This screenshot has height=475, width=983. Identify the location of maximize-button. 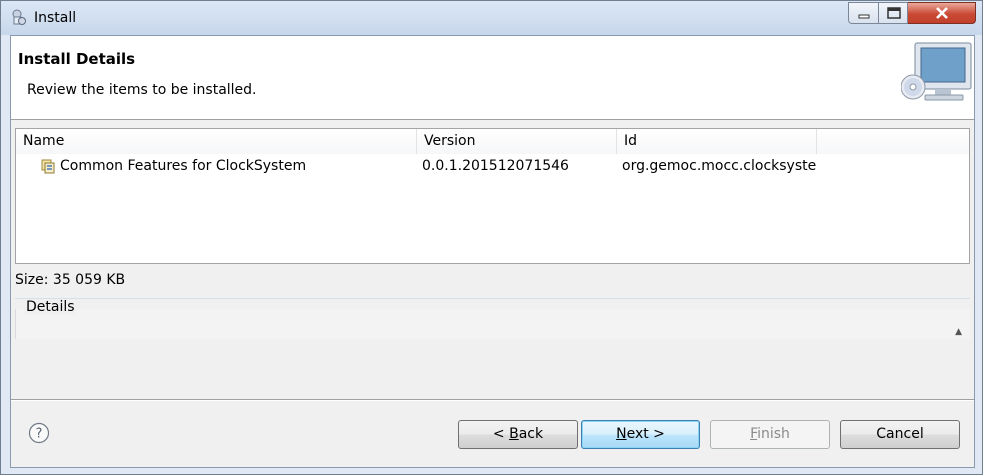
(893, 13).